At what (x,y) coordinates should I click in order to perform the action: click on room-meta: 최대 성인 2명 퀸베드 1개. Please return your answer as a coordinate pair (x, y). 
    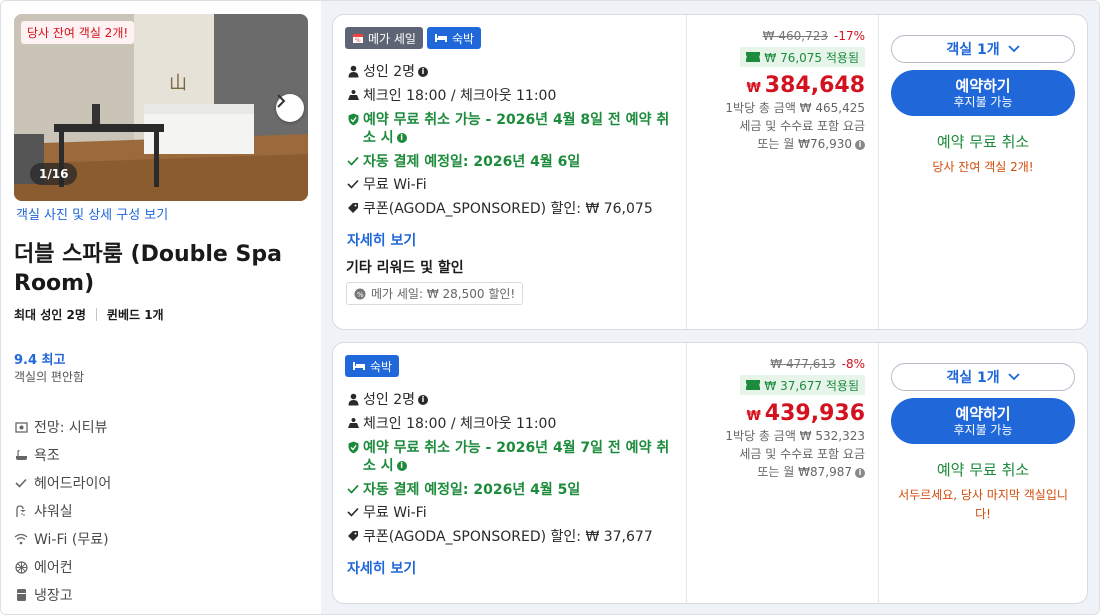
    Looking at the image, I should click on (89, 314).